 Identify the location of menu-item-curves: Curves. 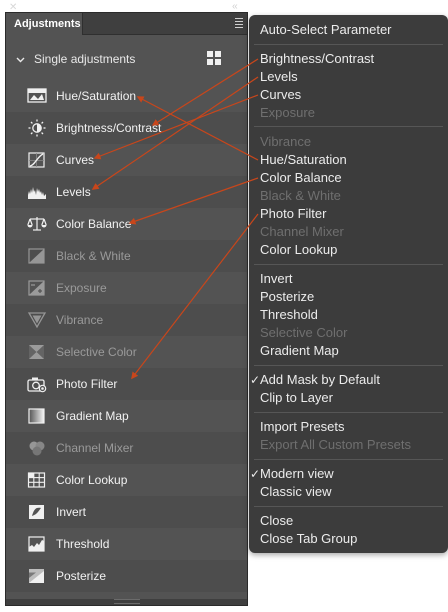
(280, 95).